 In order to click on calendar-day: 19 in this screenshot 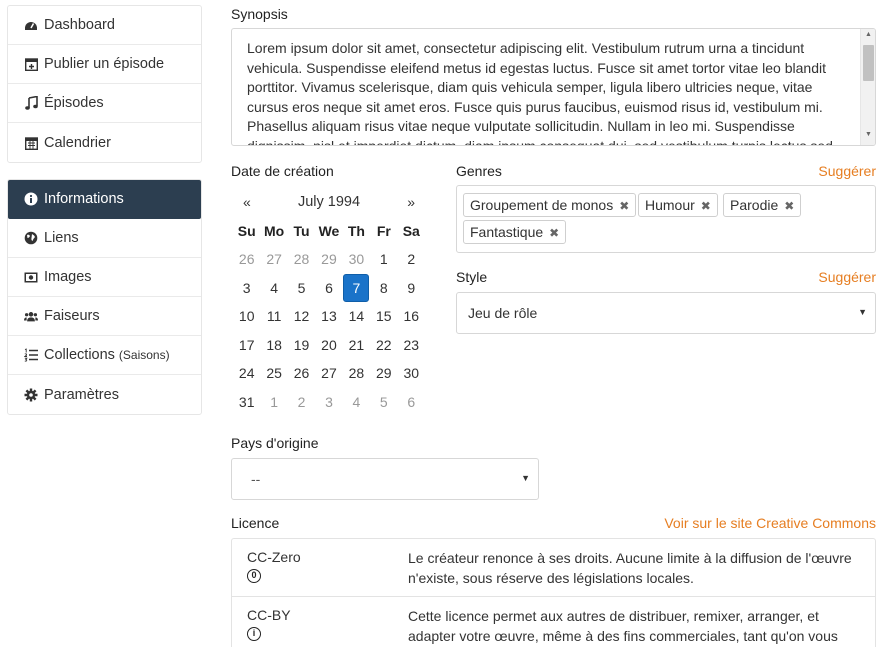, I will do `click(301, 345)`.